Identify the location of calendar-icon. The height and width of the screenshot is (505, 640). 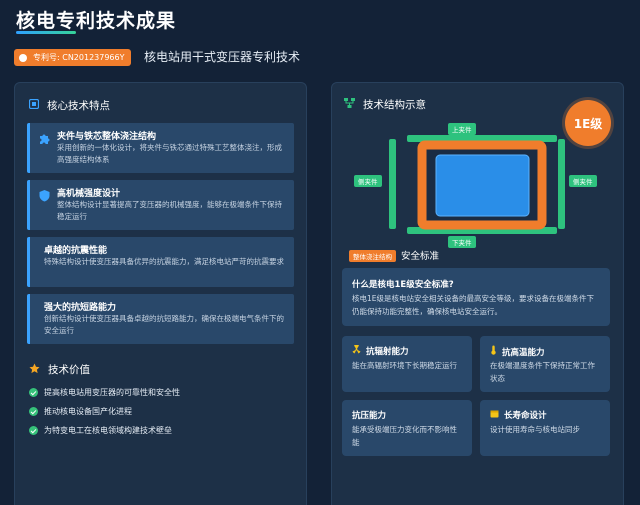
(494, 415).